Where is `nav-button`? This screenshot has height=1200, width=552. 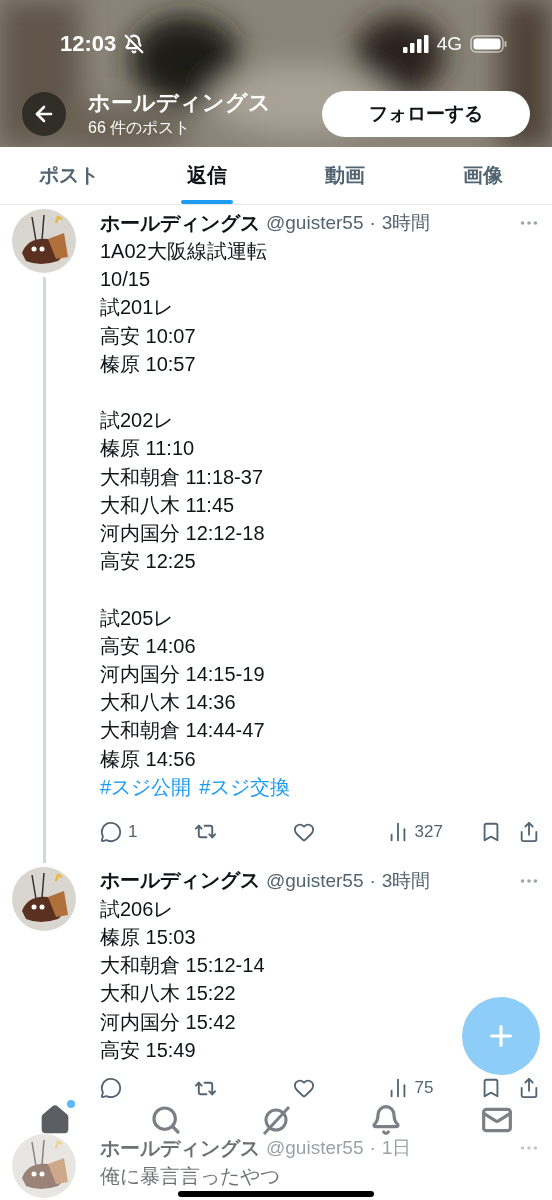 nav-button is located at coordinates (165, 1120).